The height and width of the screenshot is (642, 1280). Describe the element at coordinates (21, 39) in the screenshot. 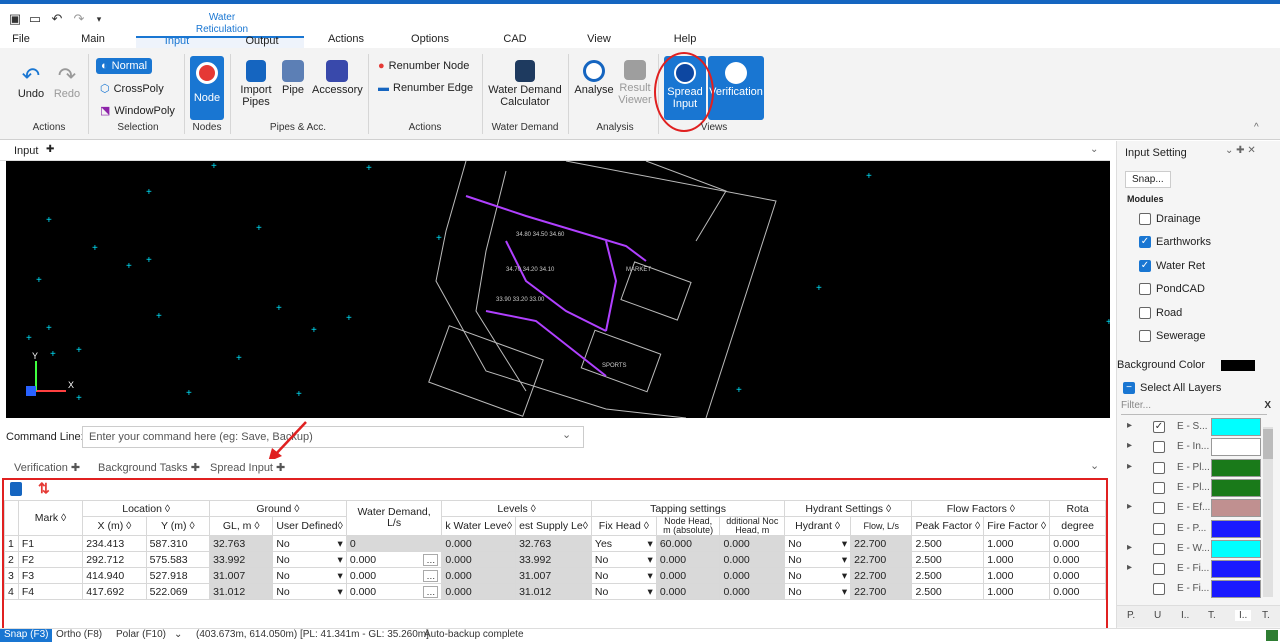

I see `tab-file: File` at that location.